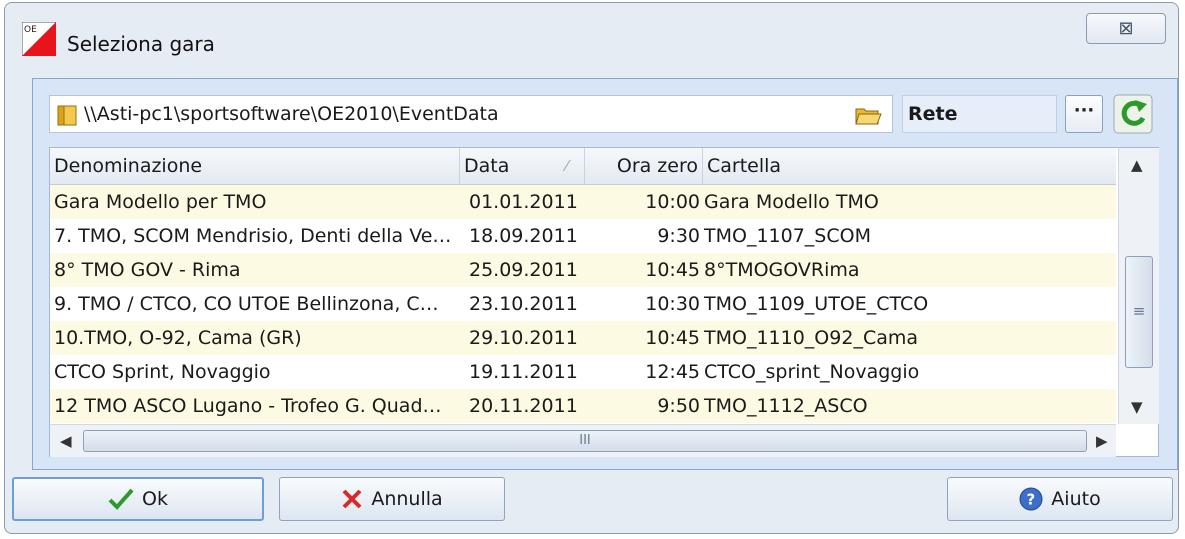  Describe the element at coordinates (672, 202) in the screenshot. I see `row-time: 10:00` at that location.